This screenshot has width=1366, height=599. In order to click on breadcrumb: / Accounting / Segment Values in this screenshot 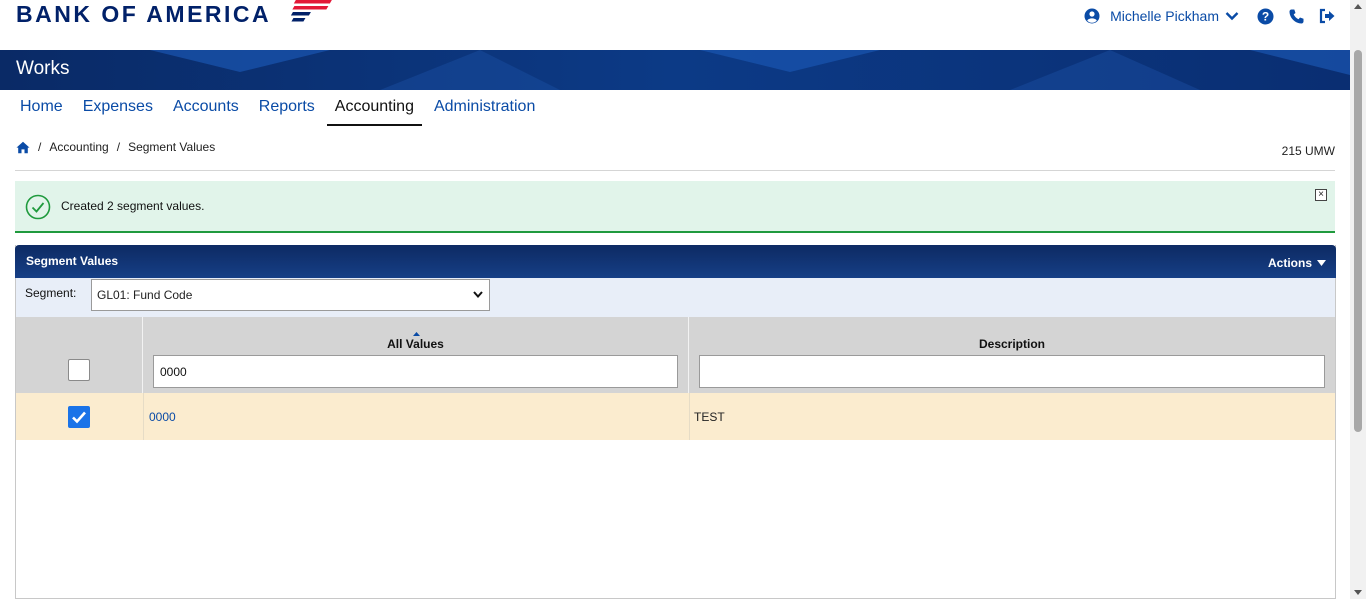, I will do `click(115, 147)`.